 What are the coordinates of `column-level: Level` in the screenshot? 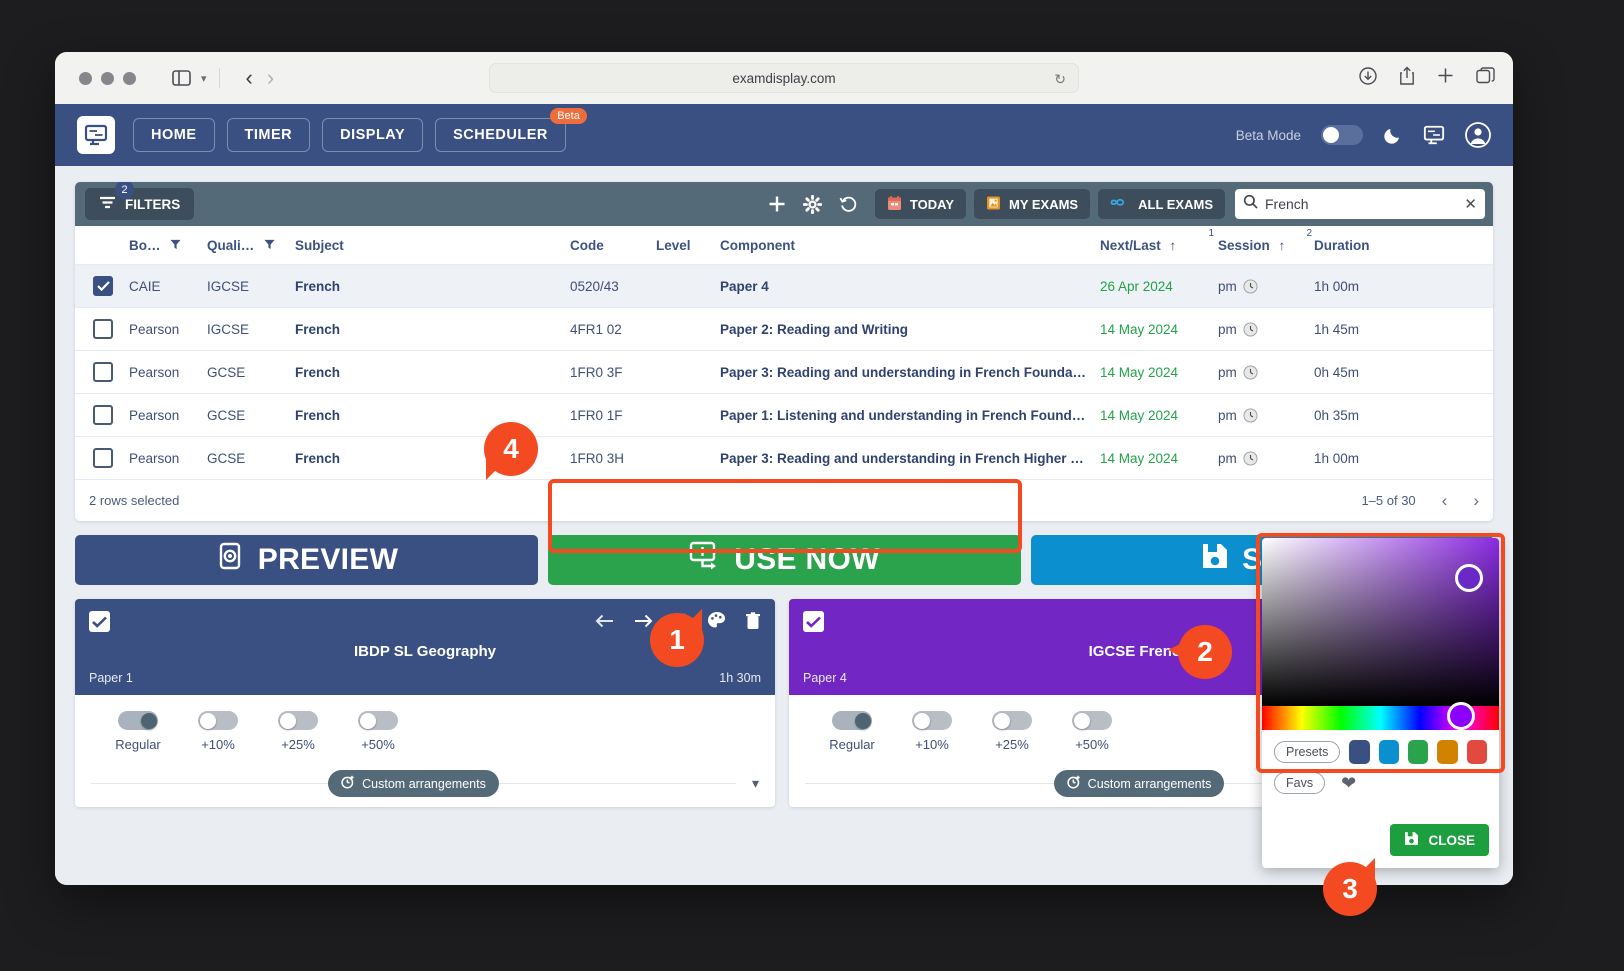 It's located at (682, 245).